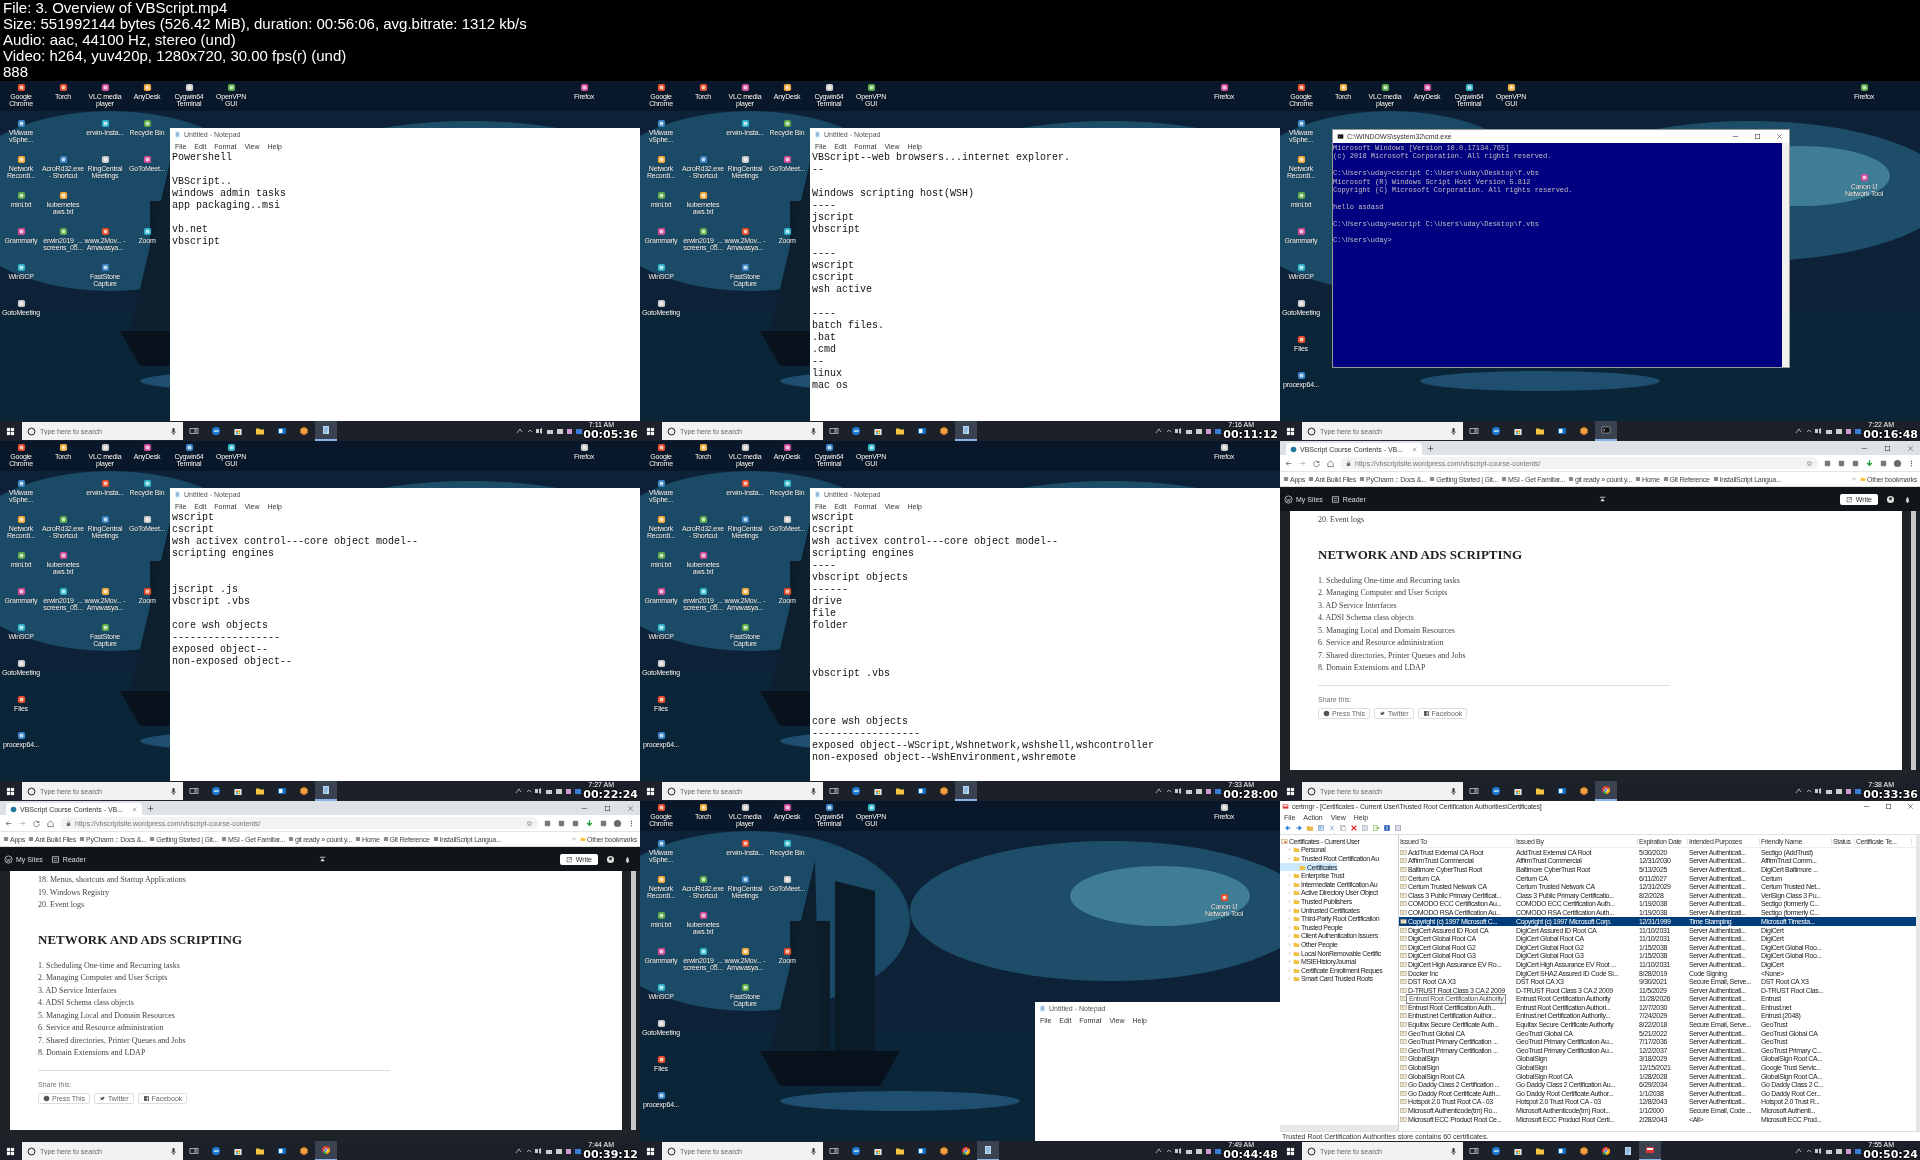 The height and width of the screenshot is (1160, 1920). Describe the element at coordinates (229, 200) in the screenshot. I see `document-text: Powershell VBScript.. windows admin tasks app packaging..msi vb.net vbscript` at that location.